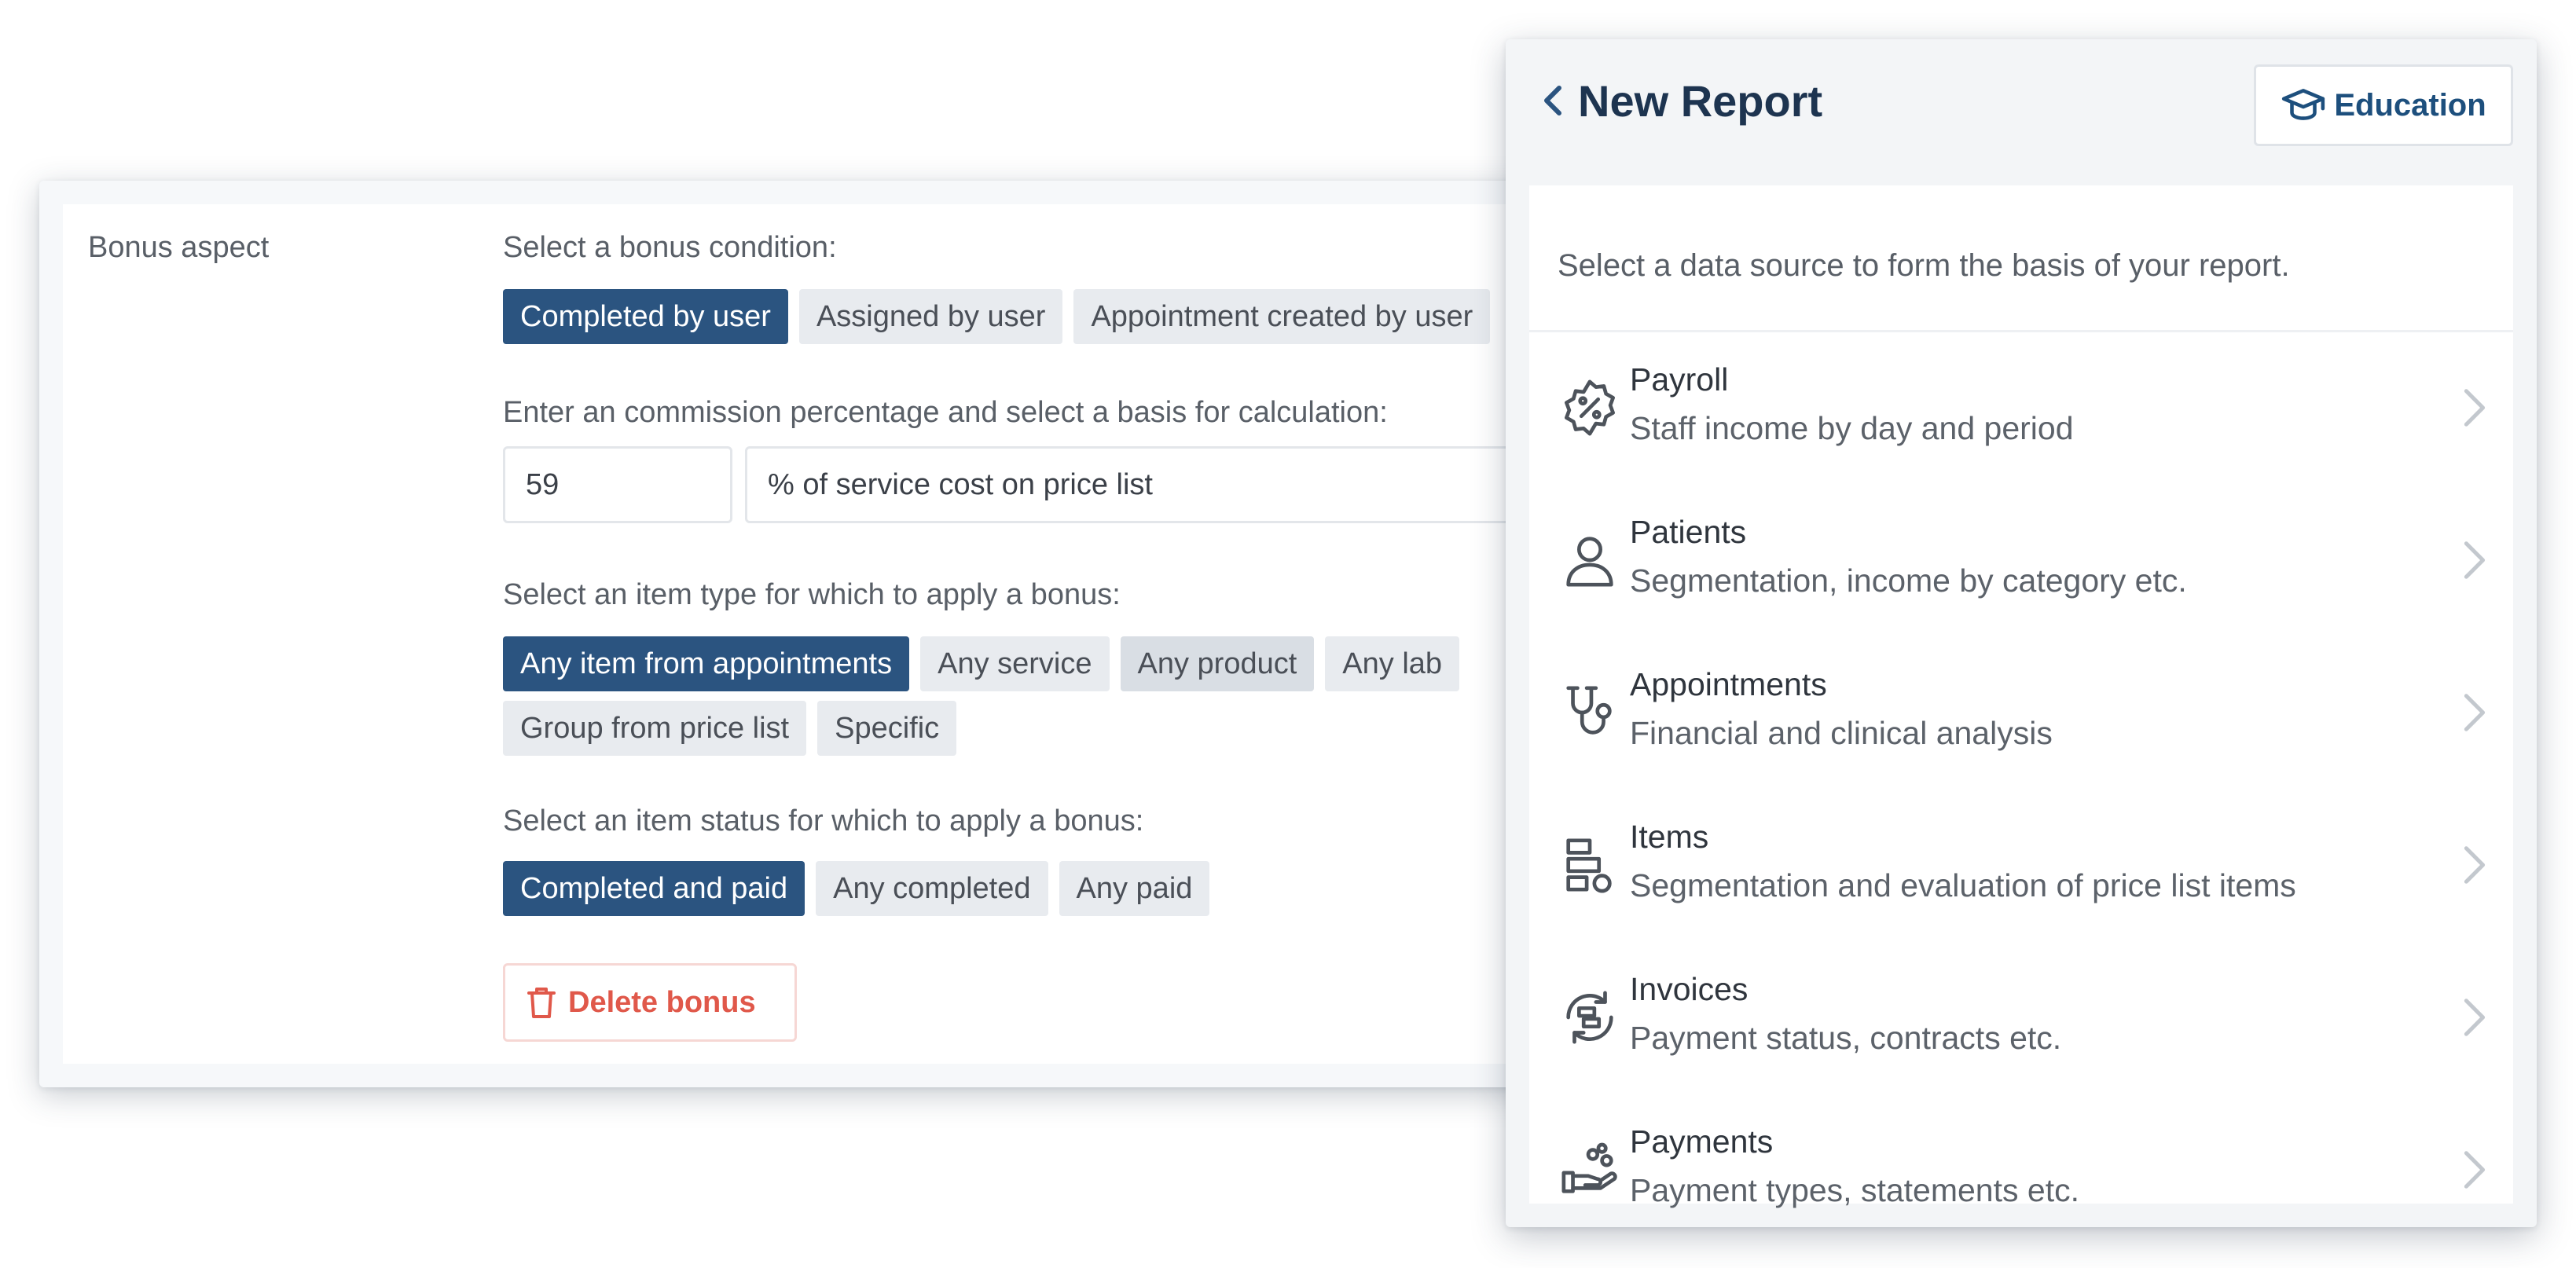 This screenshot has width=2576, height=1268. What do you see at coordinates (1690, 989) in the screenshot?
I see `data-source-title: Invoices` at bounding box center [1690, 989].